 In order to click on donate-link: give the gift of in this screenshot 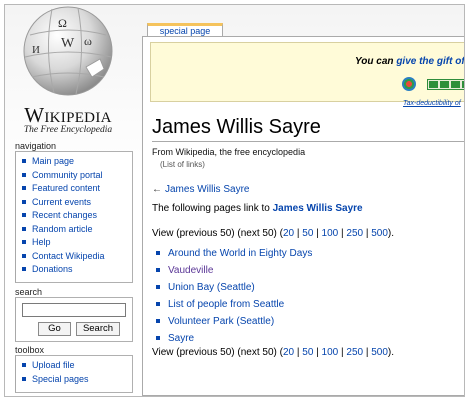, I will do `click(430, 61)`.